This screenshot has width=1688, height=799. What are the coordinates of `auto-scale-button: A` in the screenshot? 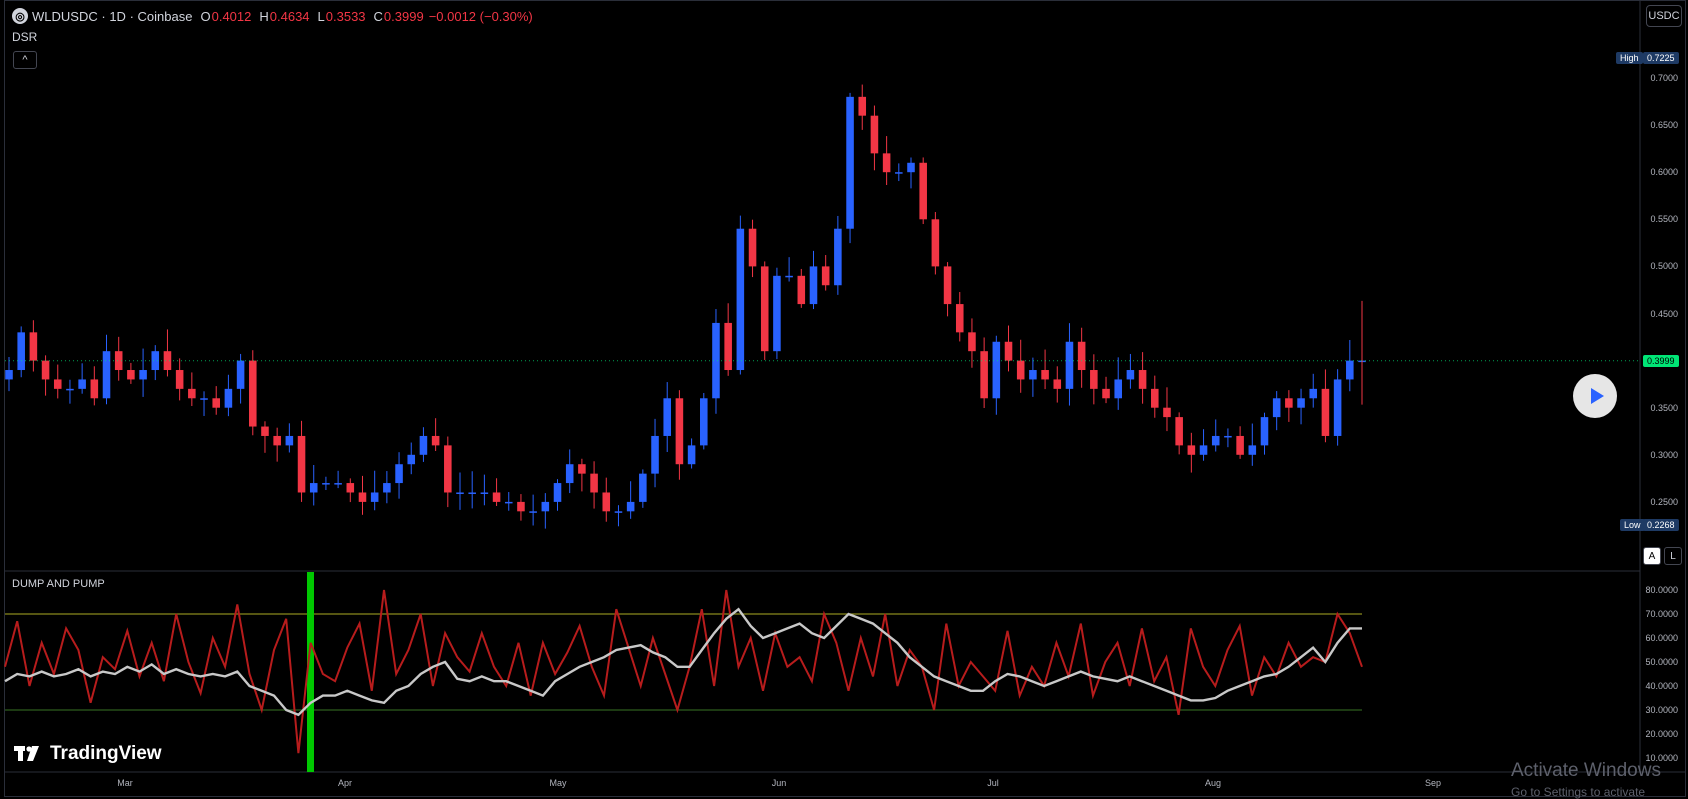 It's located at (1652, 556).